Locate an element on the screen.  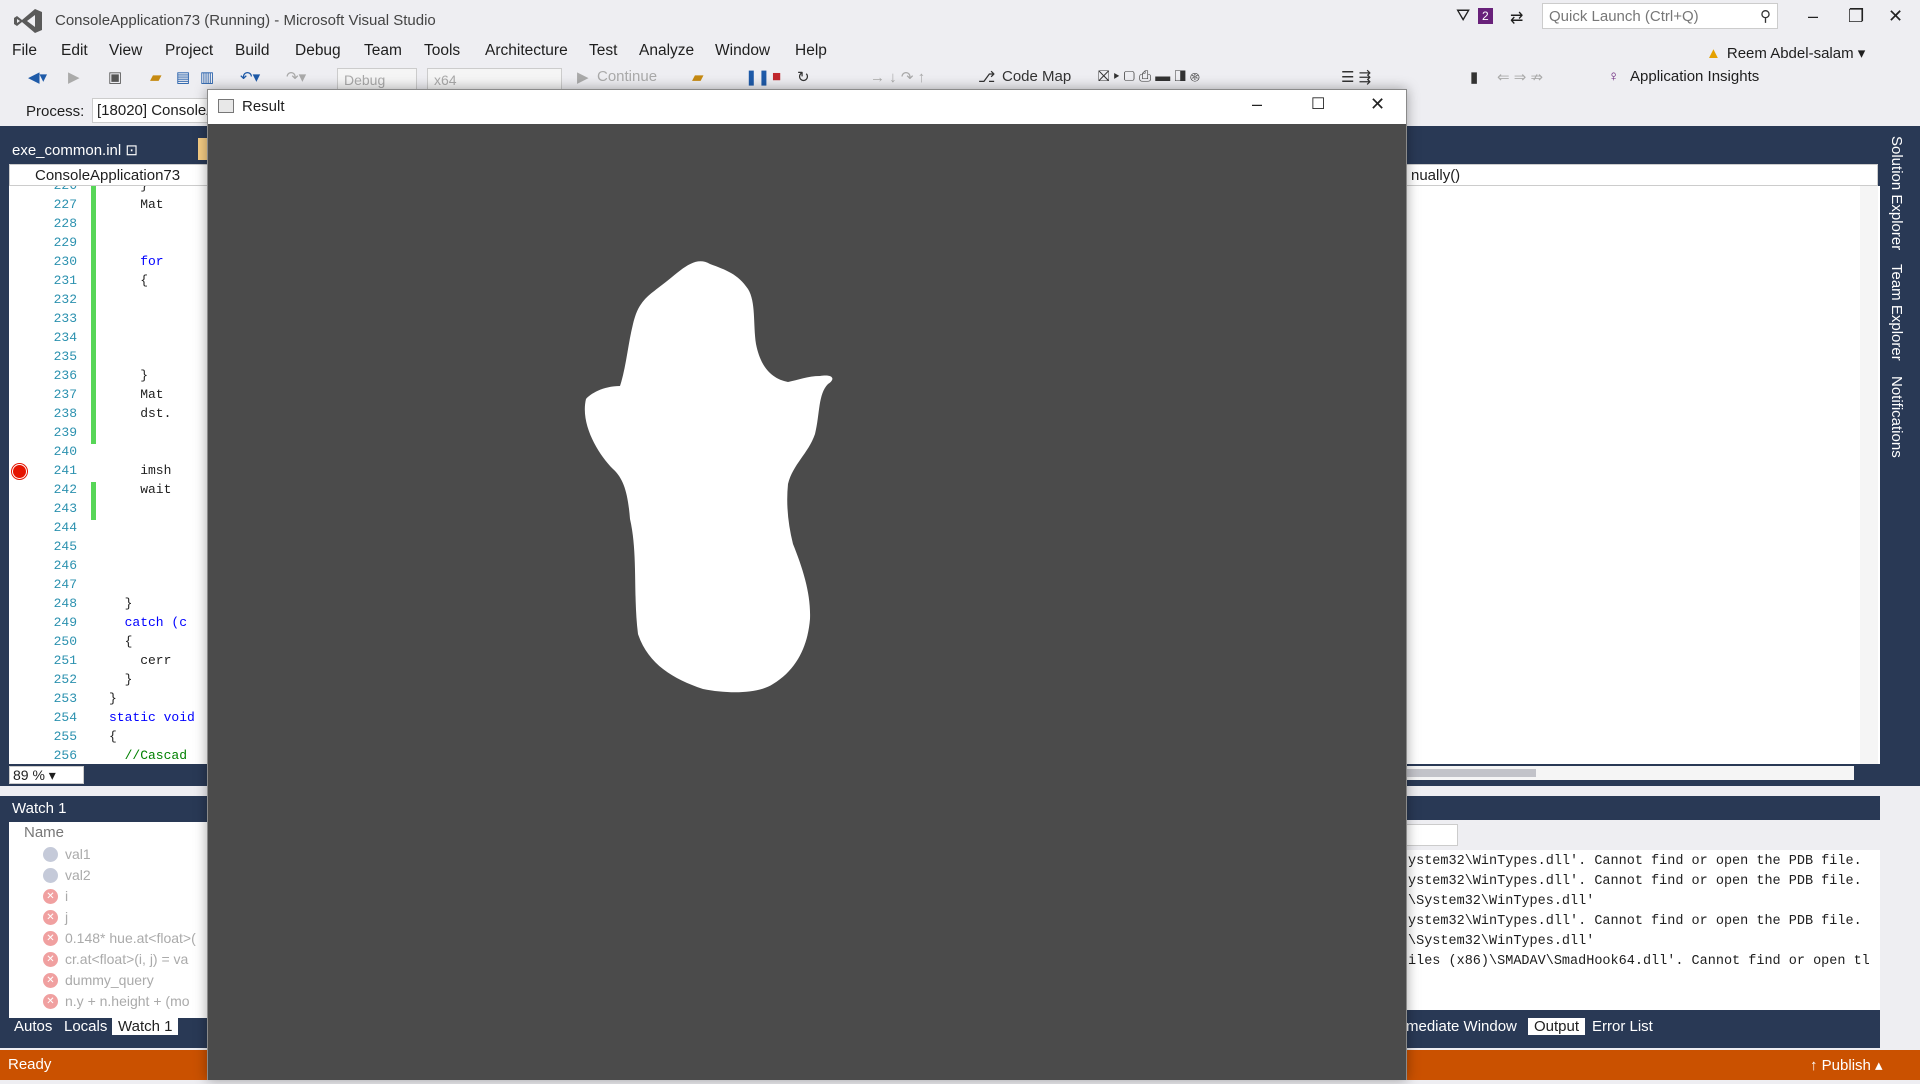
watch-row-name: n.y + n.height + (mo is located at coordinates (127, 1001).